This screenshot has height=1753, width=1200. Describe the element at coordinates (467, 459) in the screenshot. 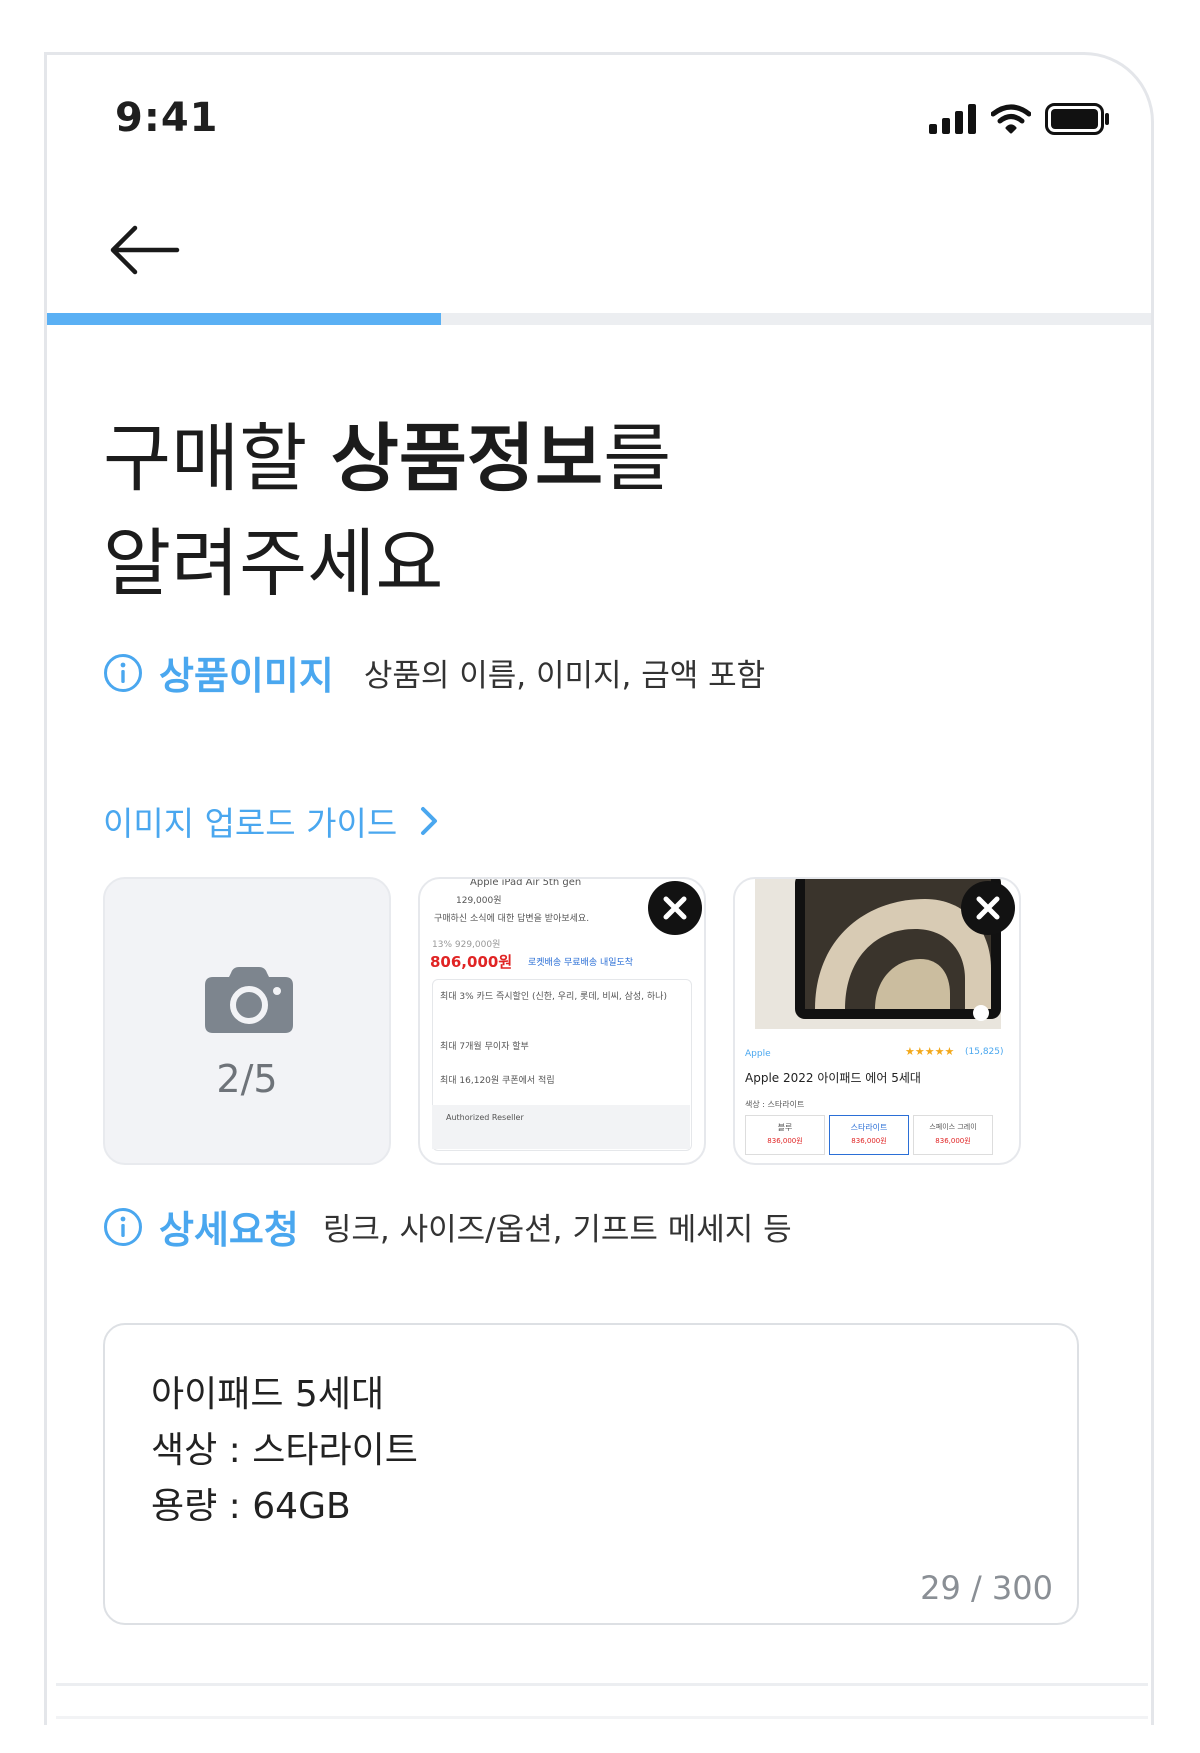

I see `title-emphasis: 상품정보` at that location.